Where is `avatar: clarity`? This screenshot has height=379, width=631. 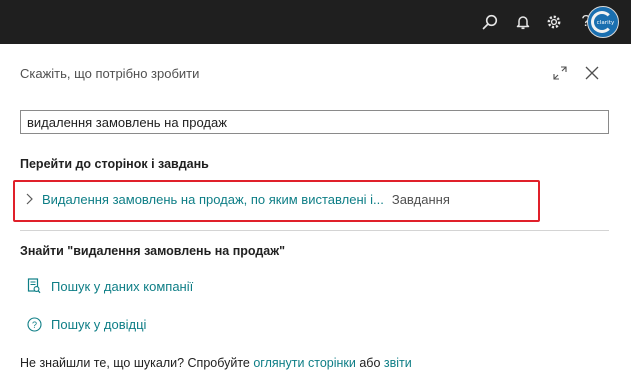 avatar: clarity is located at coordinates (603, 22).